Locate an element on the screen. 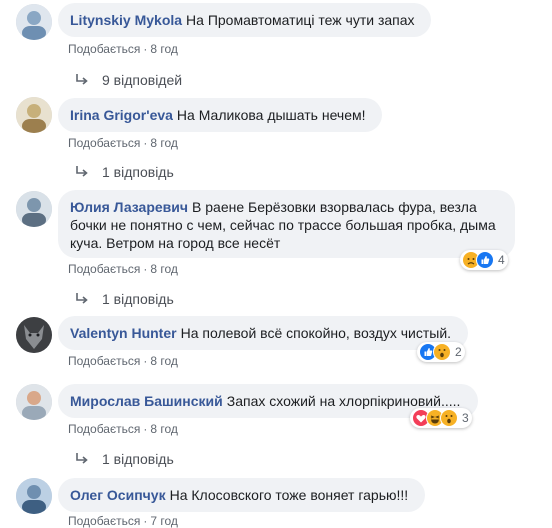  reaction-count: 2 is located at coordinates (458, 352).